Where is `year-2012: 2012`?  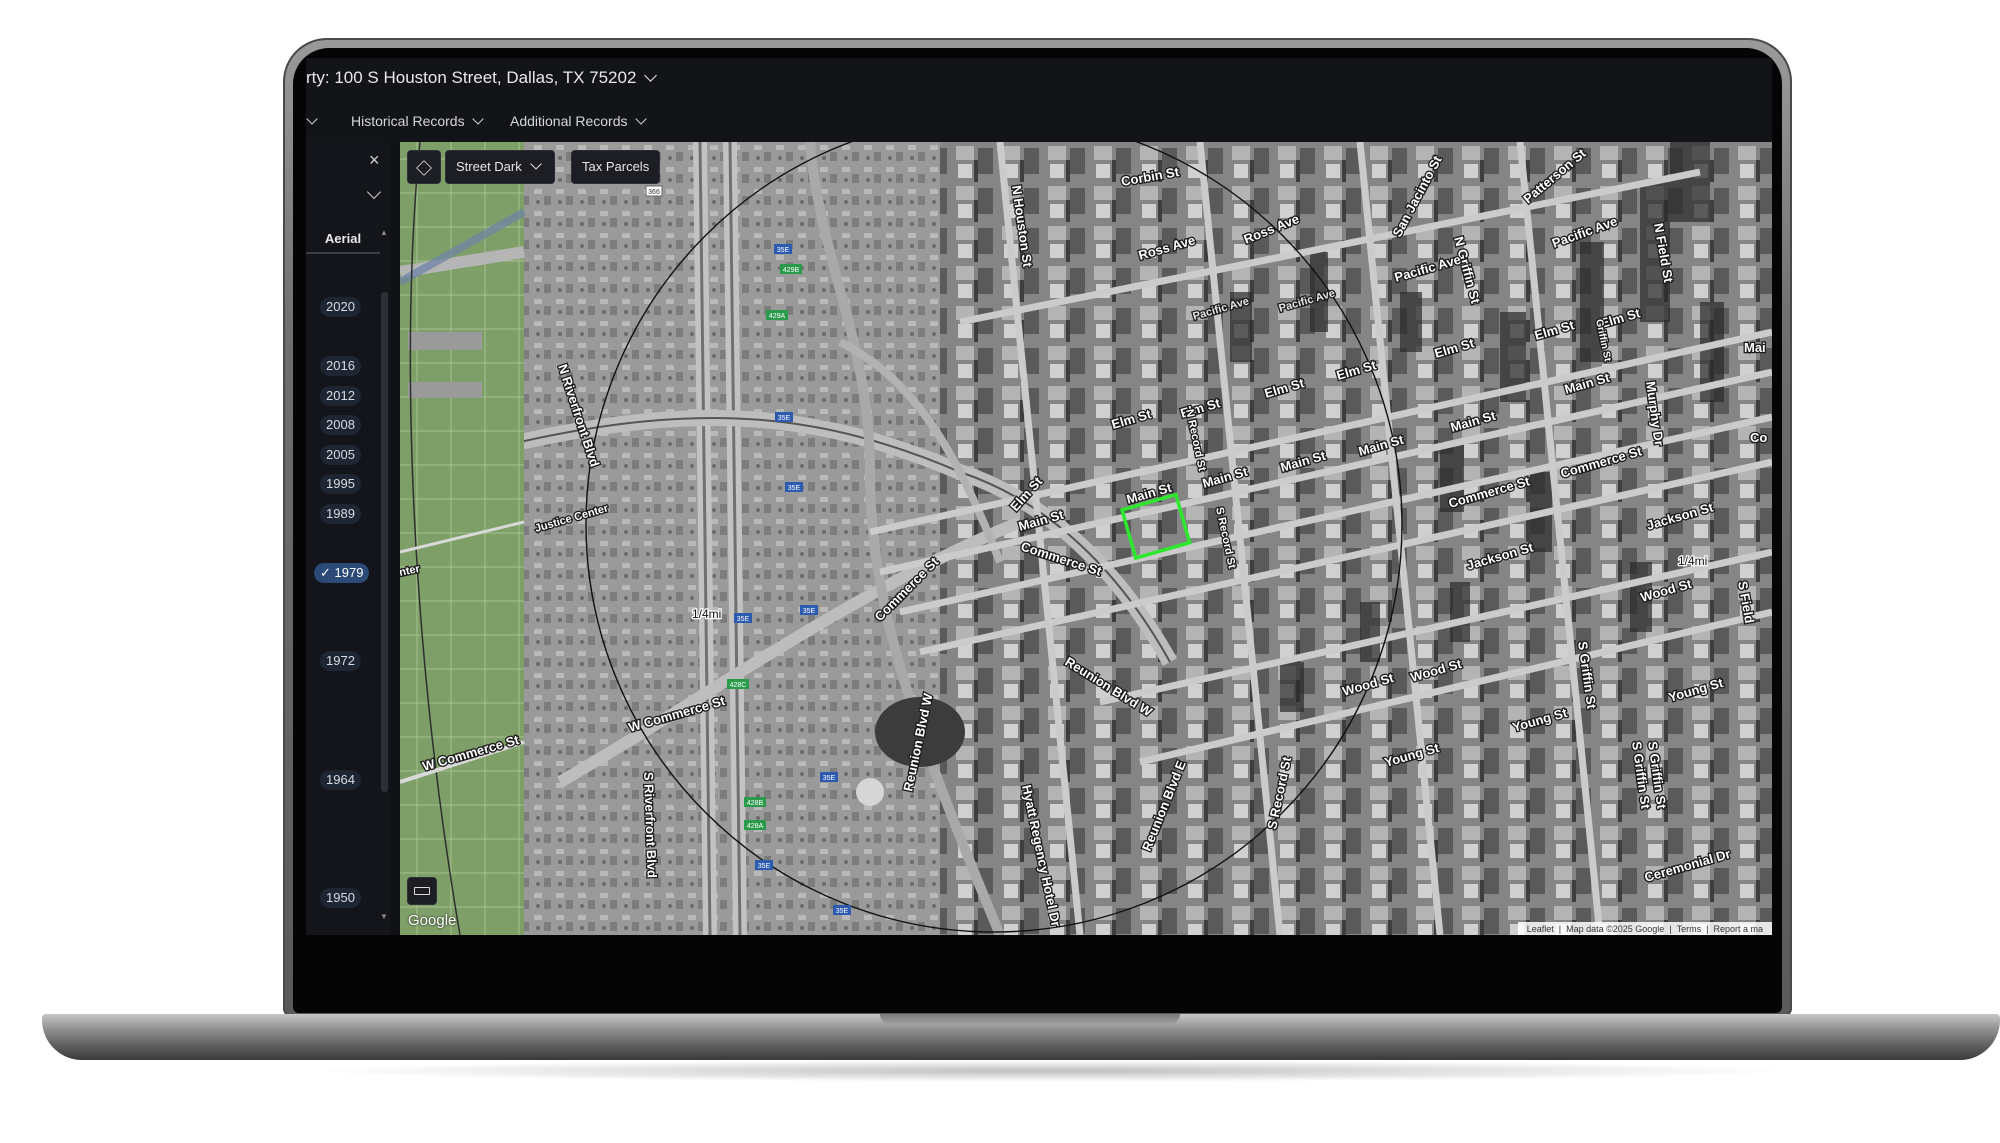 year-2012: 2012 is located at coordinates (340, 396).